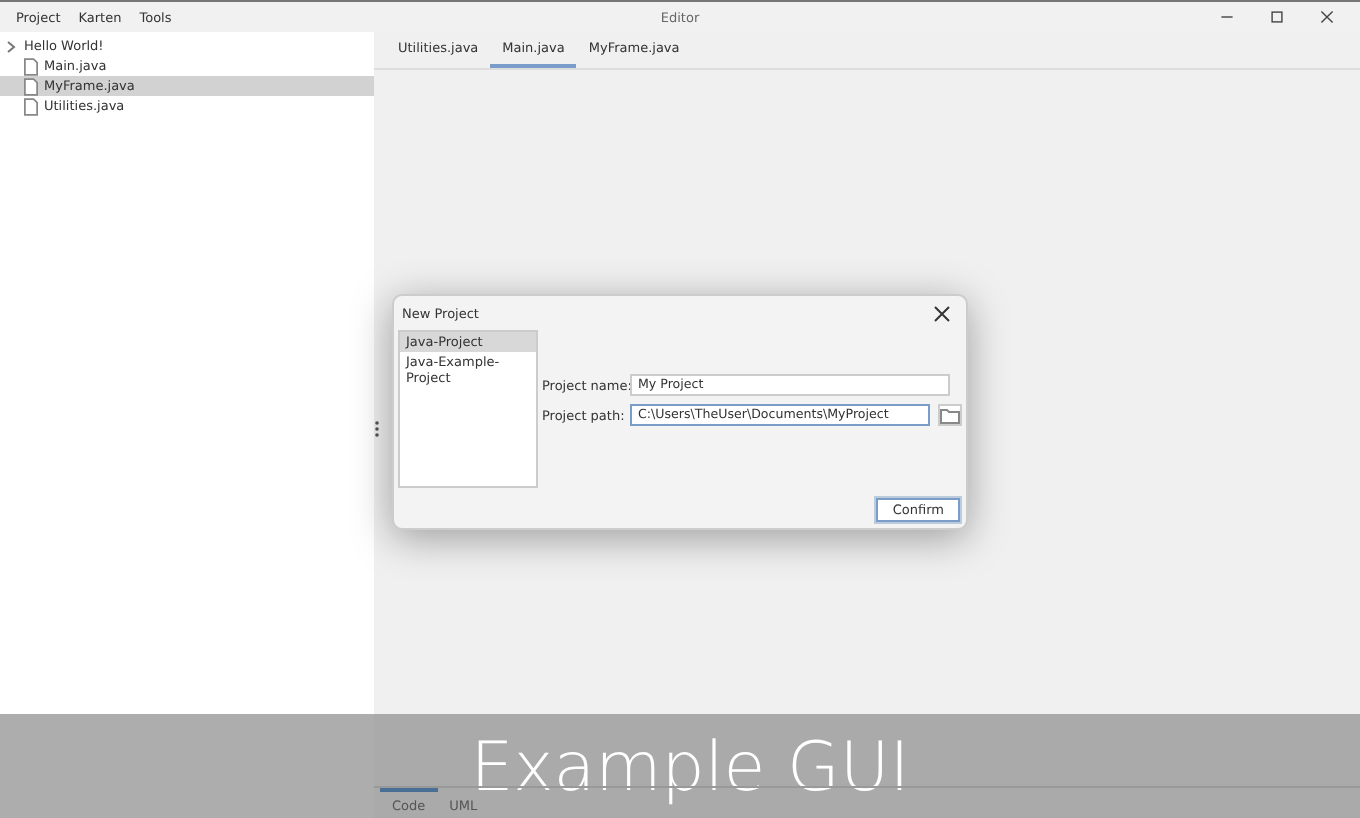  What do you see at coordinates (1277, 17) in the screenshot?
I see `maximize-icon` at bounding box center [1277, 17].